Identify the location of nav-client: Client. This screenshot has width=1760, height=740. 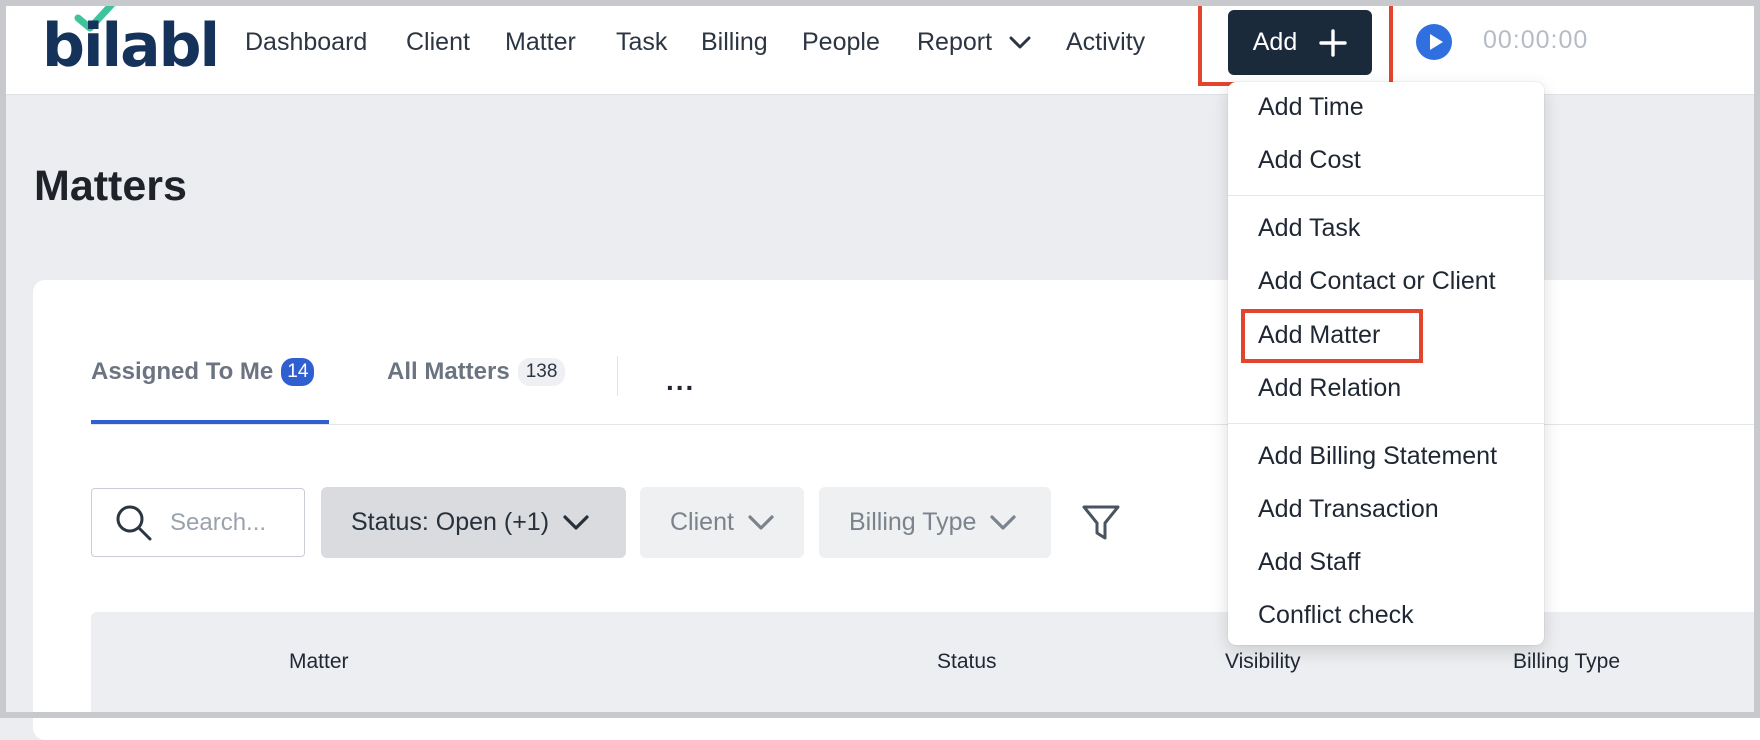
(438, 42).